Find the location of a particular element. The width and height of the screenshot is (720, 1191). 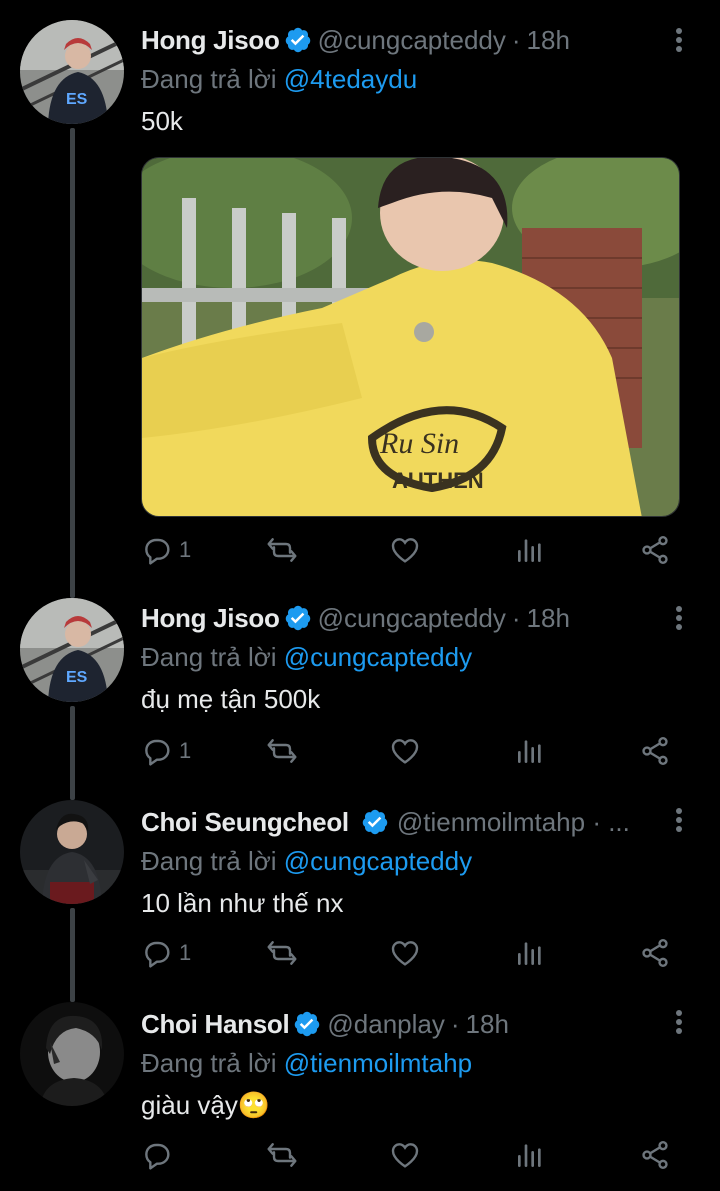

reply-button is located at coordinates (160, 1155).